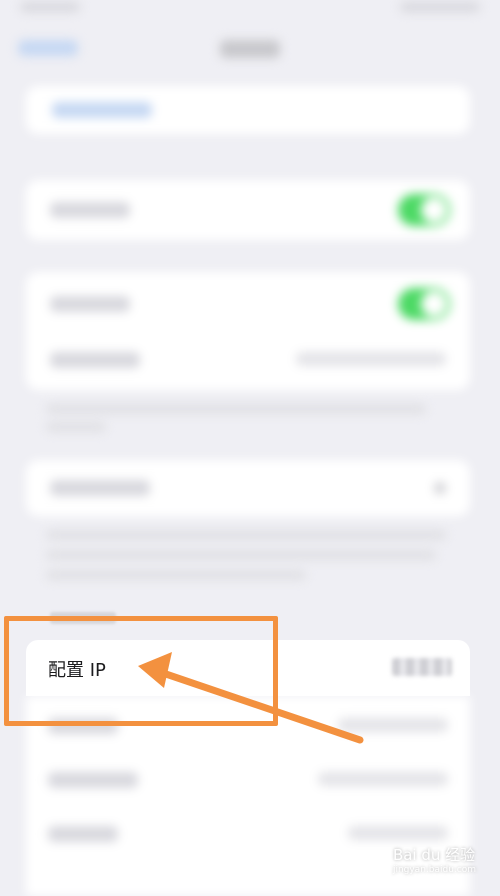  What do you see at coordinates (248, 488) in the screenshot?
I see `info-card` at bounding box center [248, 488].